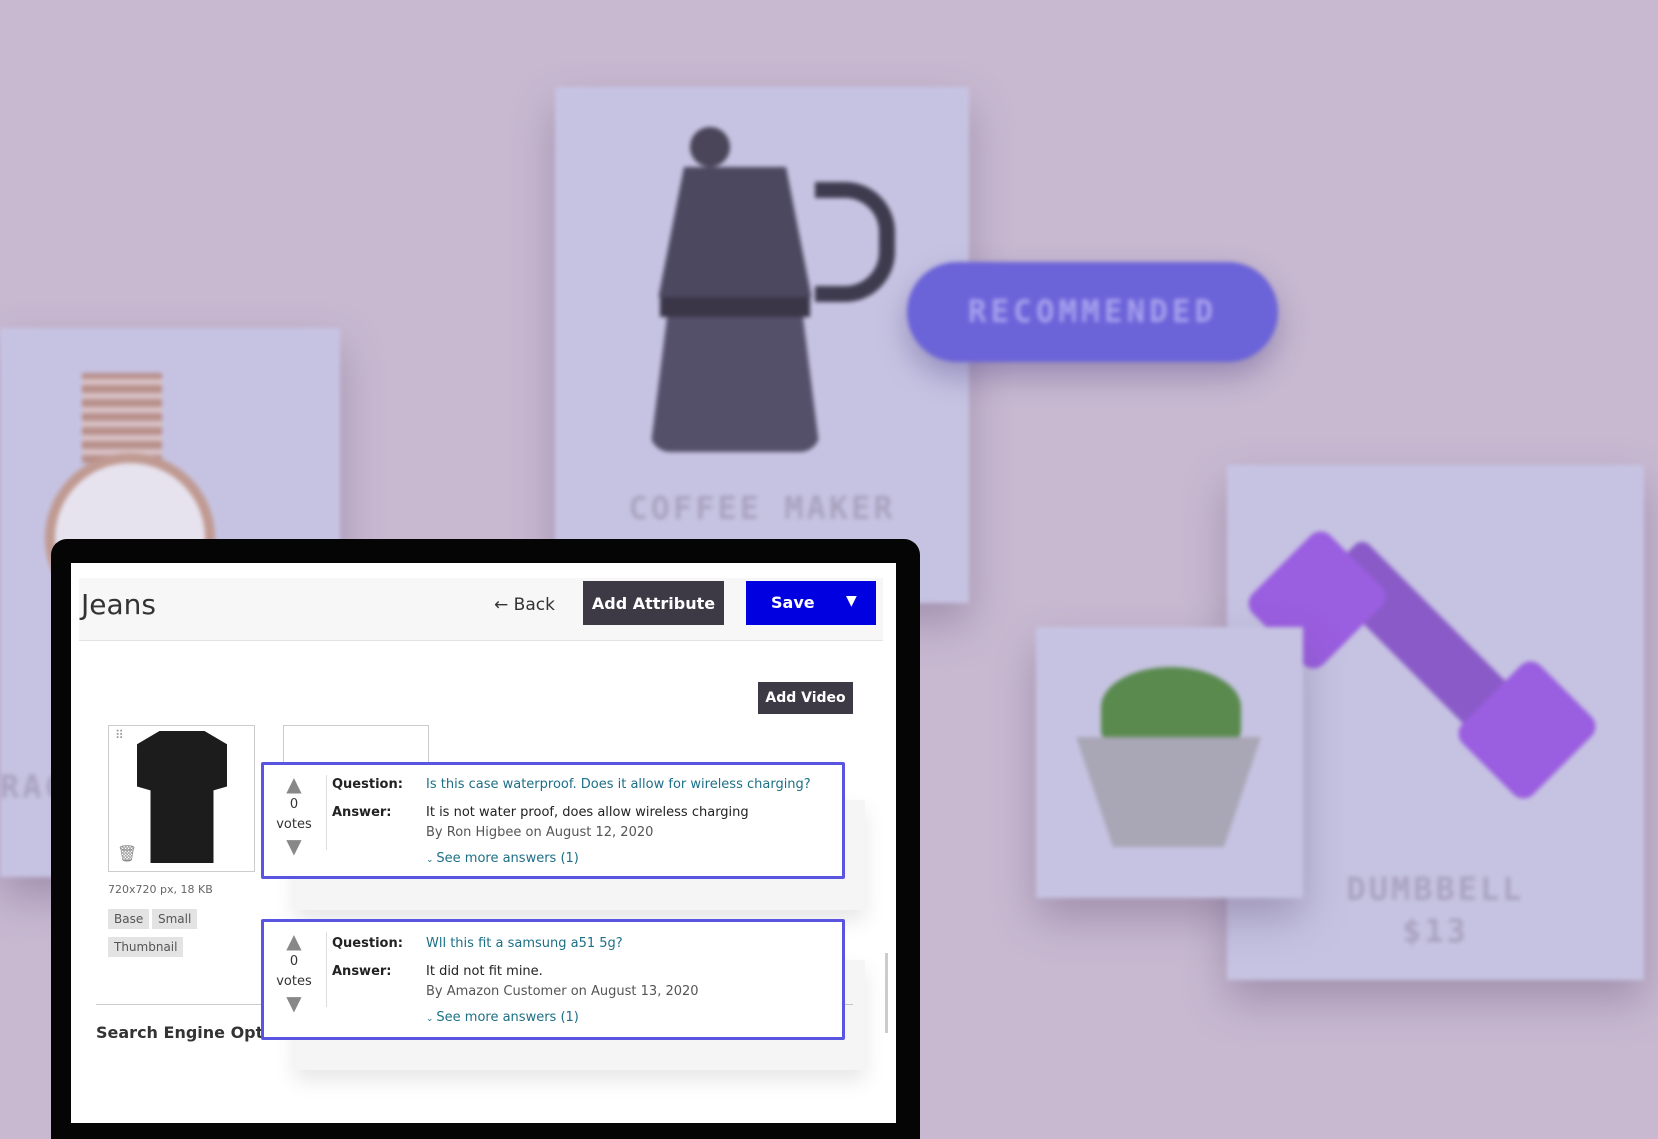  Describe the element at coordinates (484, 971) in the screenshot. I see `answer-text: It did not fit mine.` at that location.